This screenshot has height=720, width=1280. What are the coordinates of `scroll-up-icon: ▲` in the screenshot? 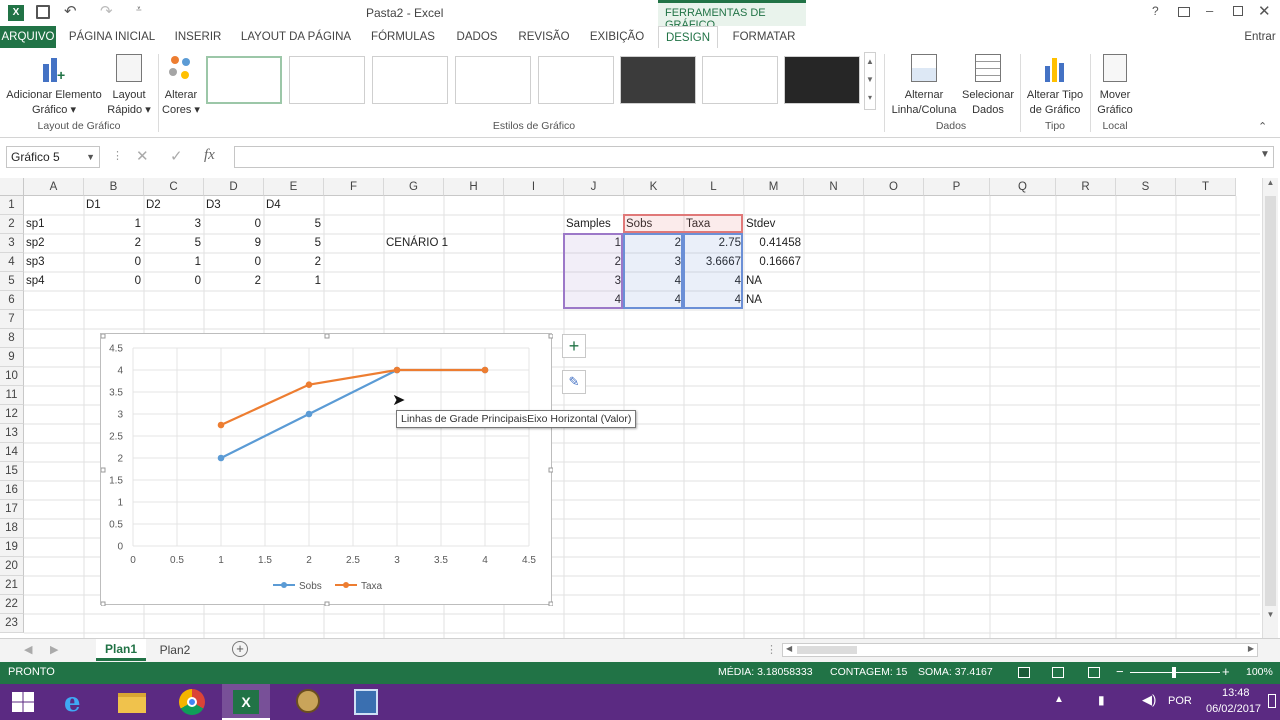 It's located at (1270, 185).